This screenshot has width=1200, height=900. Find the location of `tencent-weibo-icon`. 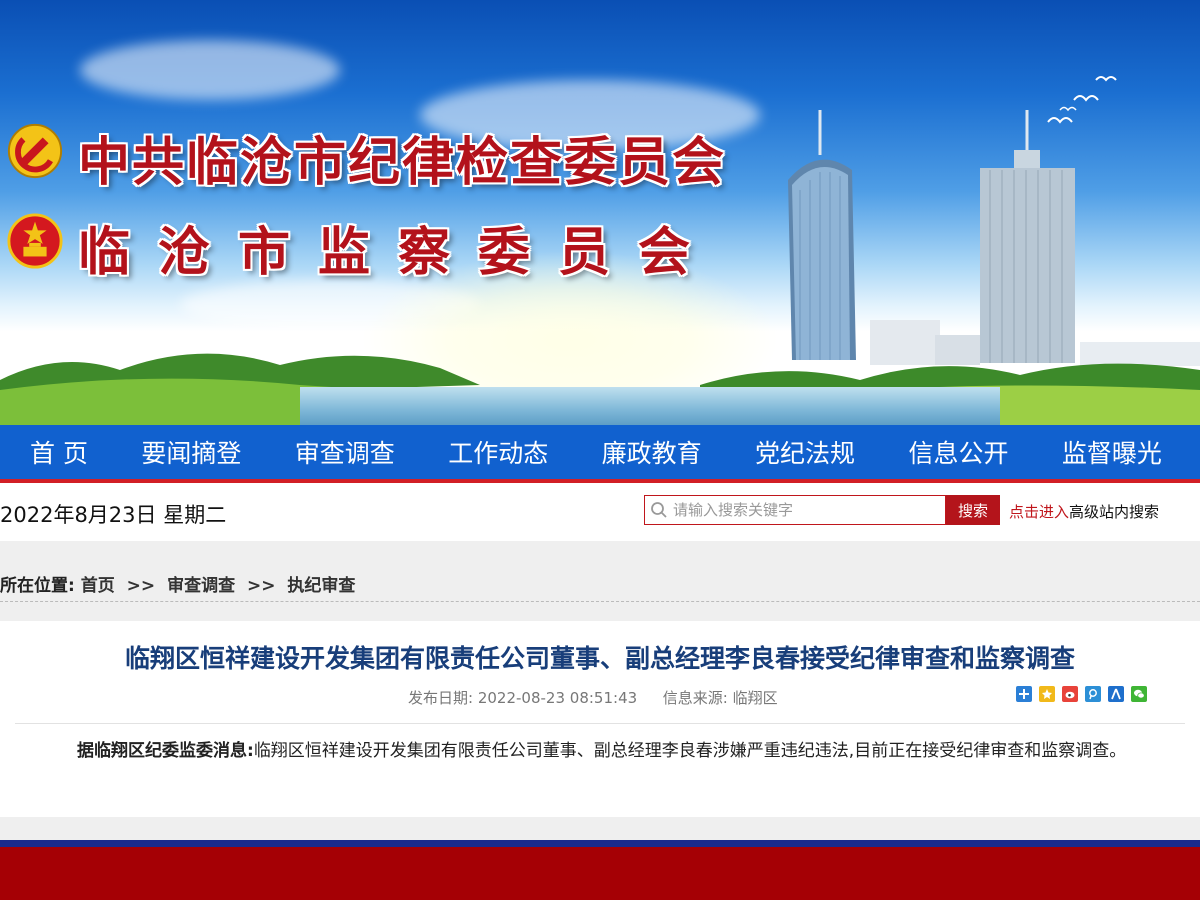

tencent-weibo-icon is located at coordinates (1093, 694).